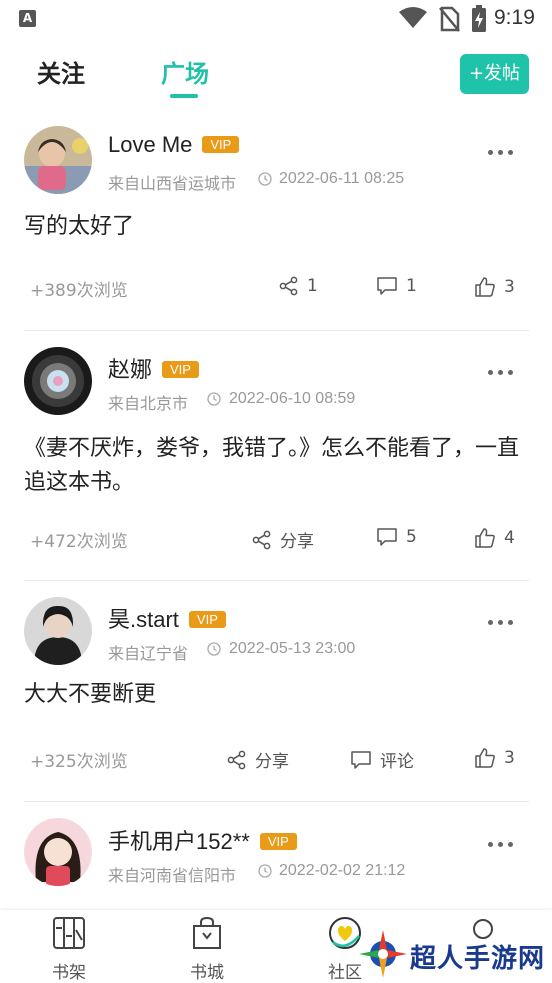 The width and height of the screenshot is (552, 983). Describe the element at coordinates (174, 145) in the screenshot. I see `username: Love Me VIP` at that location.